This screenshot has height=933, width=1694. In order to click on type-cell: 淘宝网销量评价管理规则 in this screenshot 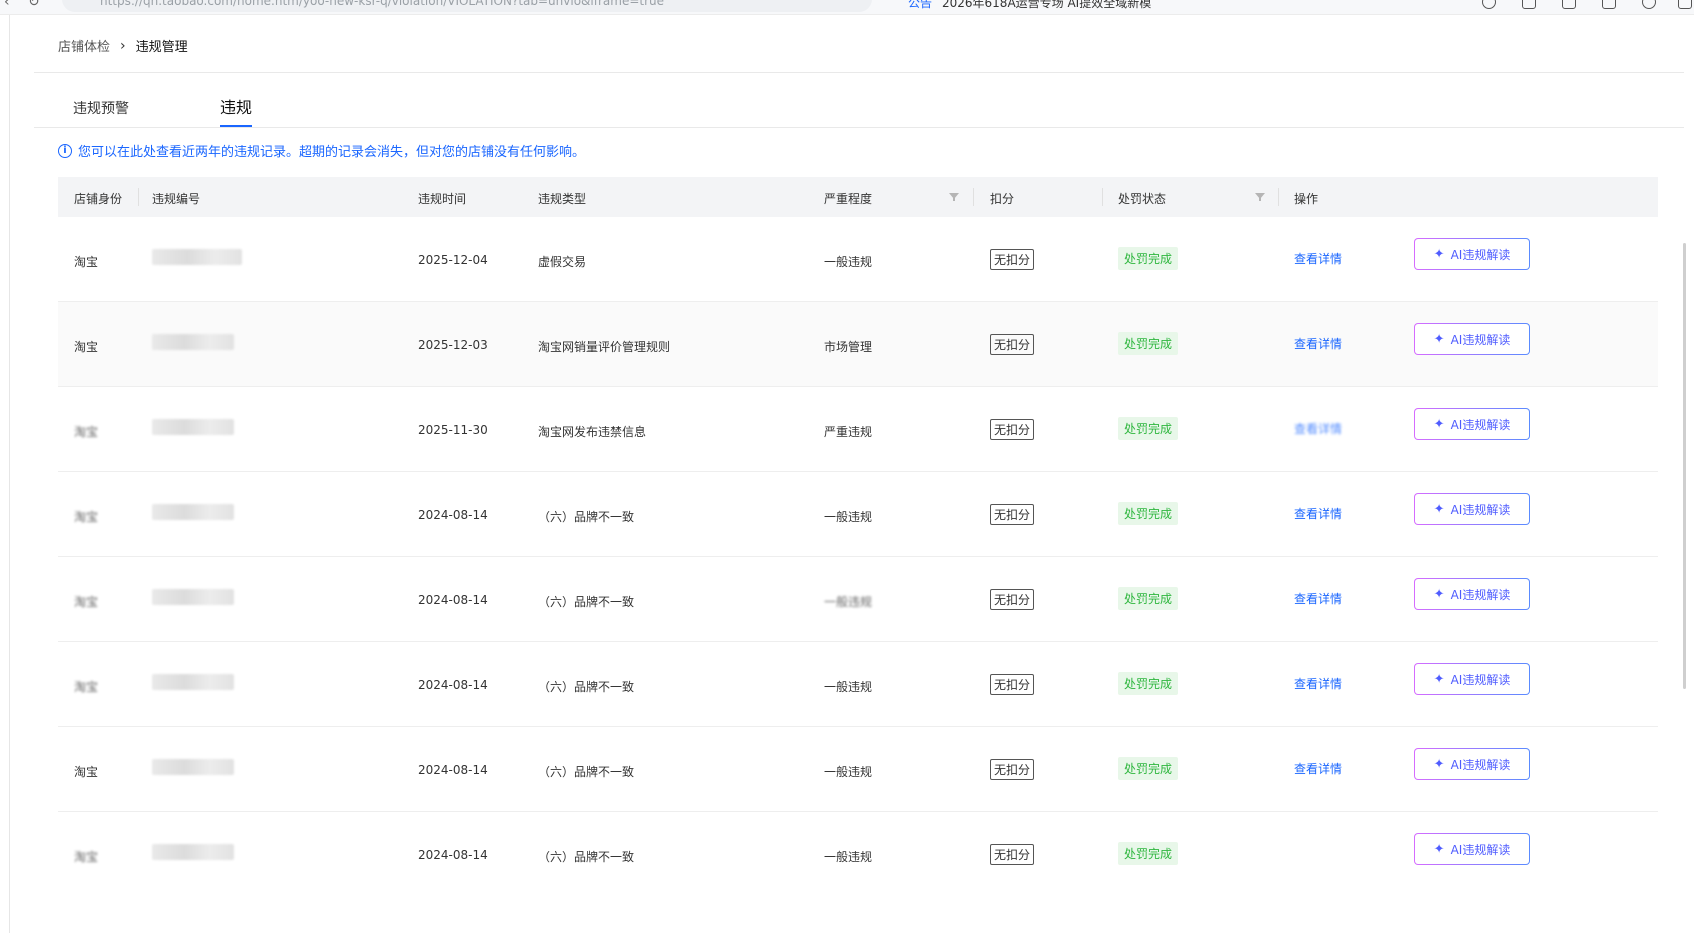, I will do `click(604, 347)`.